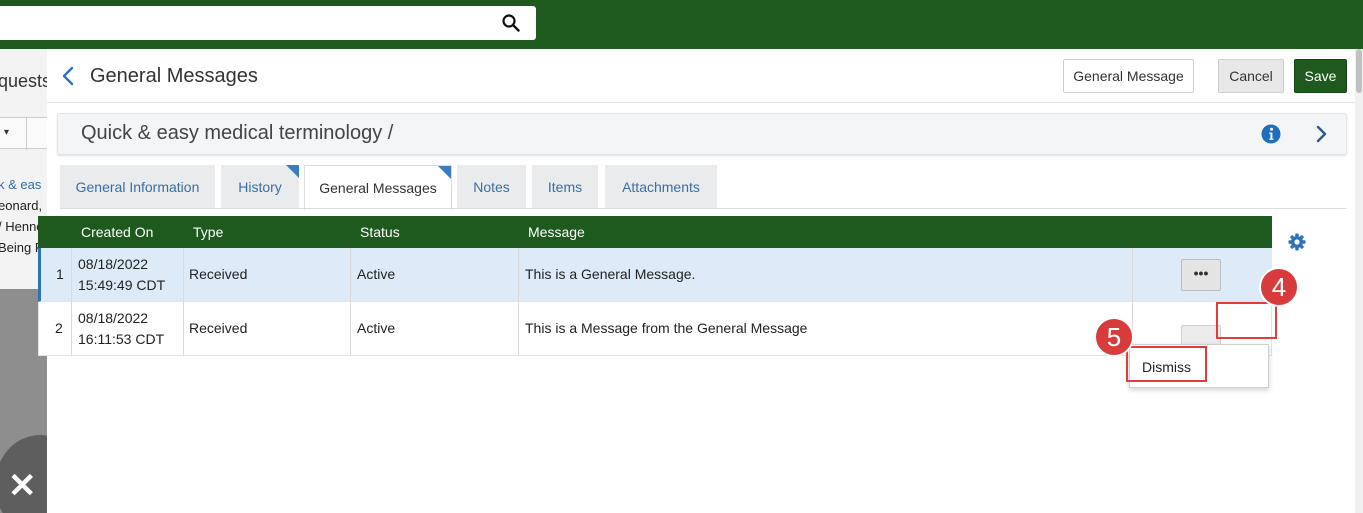  I want to click on created-on-cell: 08/18/2022 16:11:53 CDT, so click(121, 329).